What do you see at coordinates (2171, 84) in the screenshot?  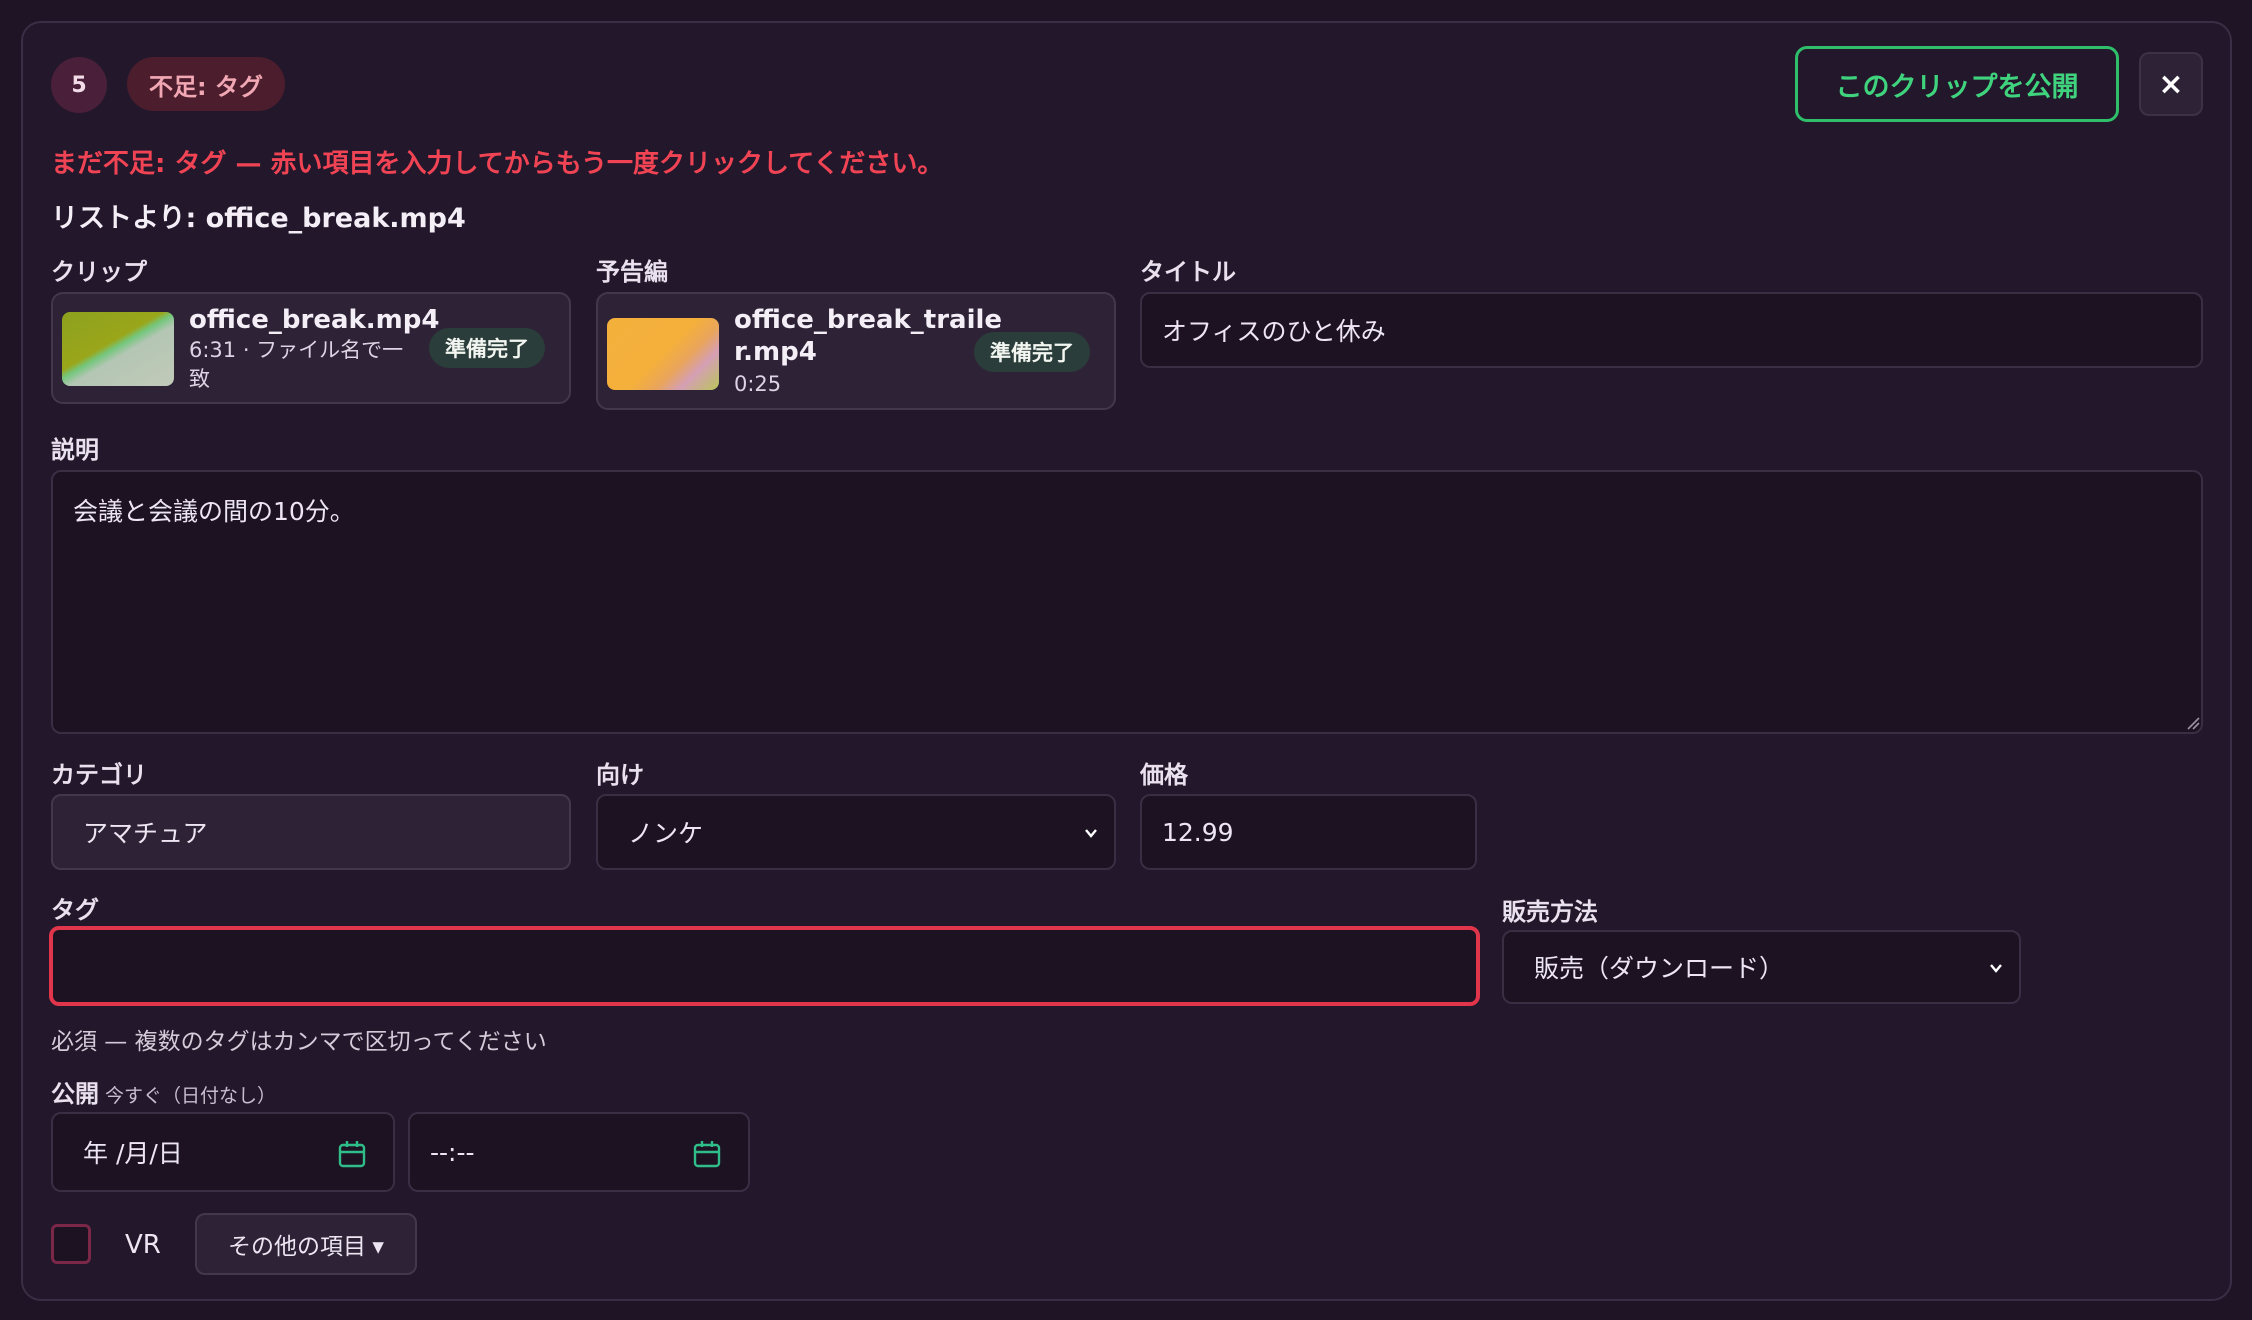 I see `close-icon: ×` at bounding box center [2171, 84].